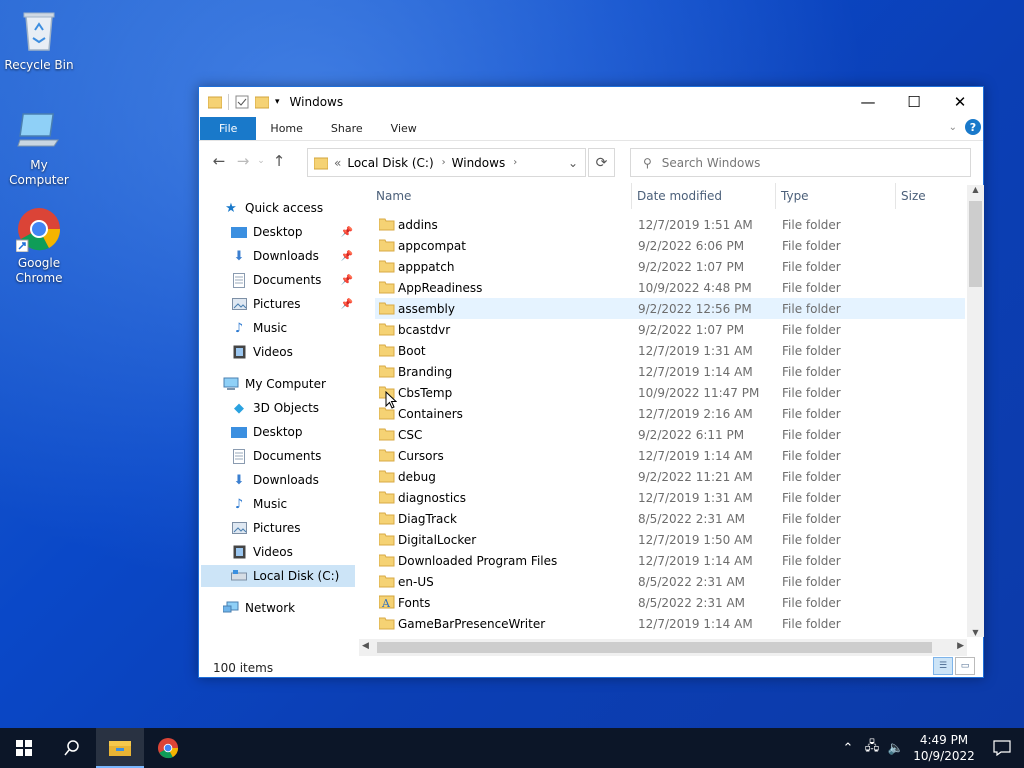  Describe the element at coordinates (239, 232) in the screenshot. I see `desktop-icon` at that location.